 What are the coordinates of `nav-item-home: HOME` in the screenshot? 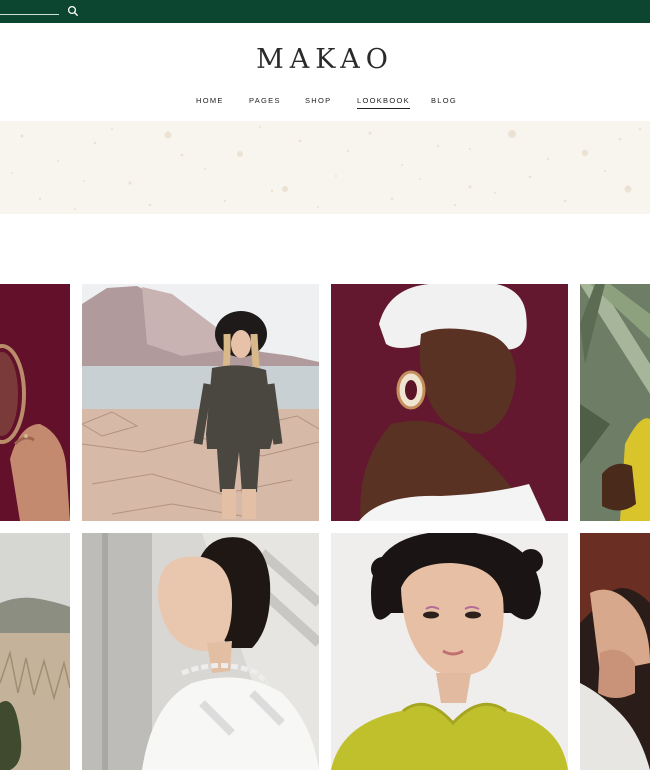 It's located at (210, 101).